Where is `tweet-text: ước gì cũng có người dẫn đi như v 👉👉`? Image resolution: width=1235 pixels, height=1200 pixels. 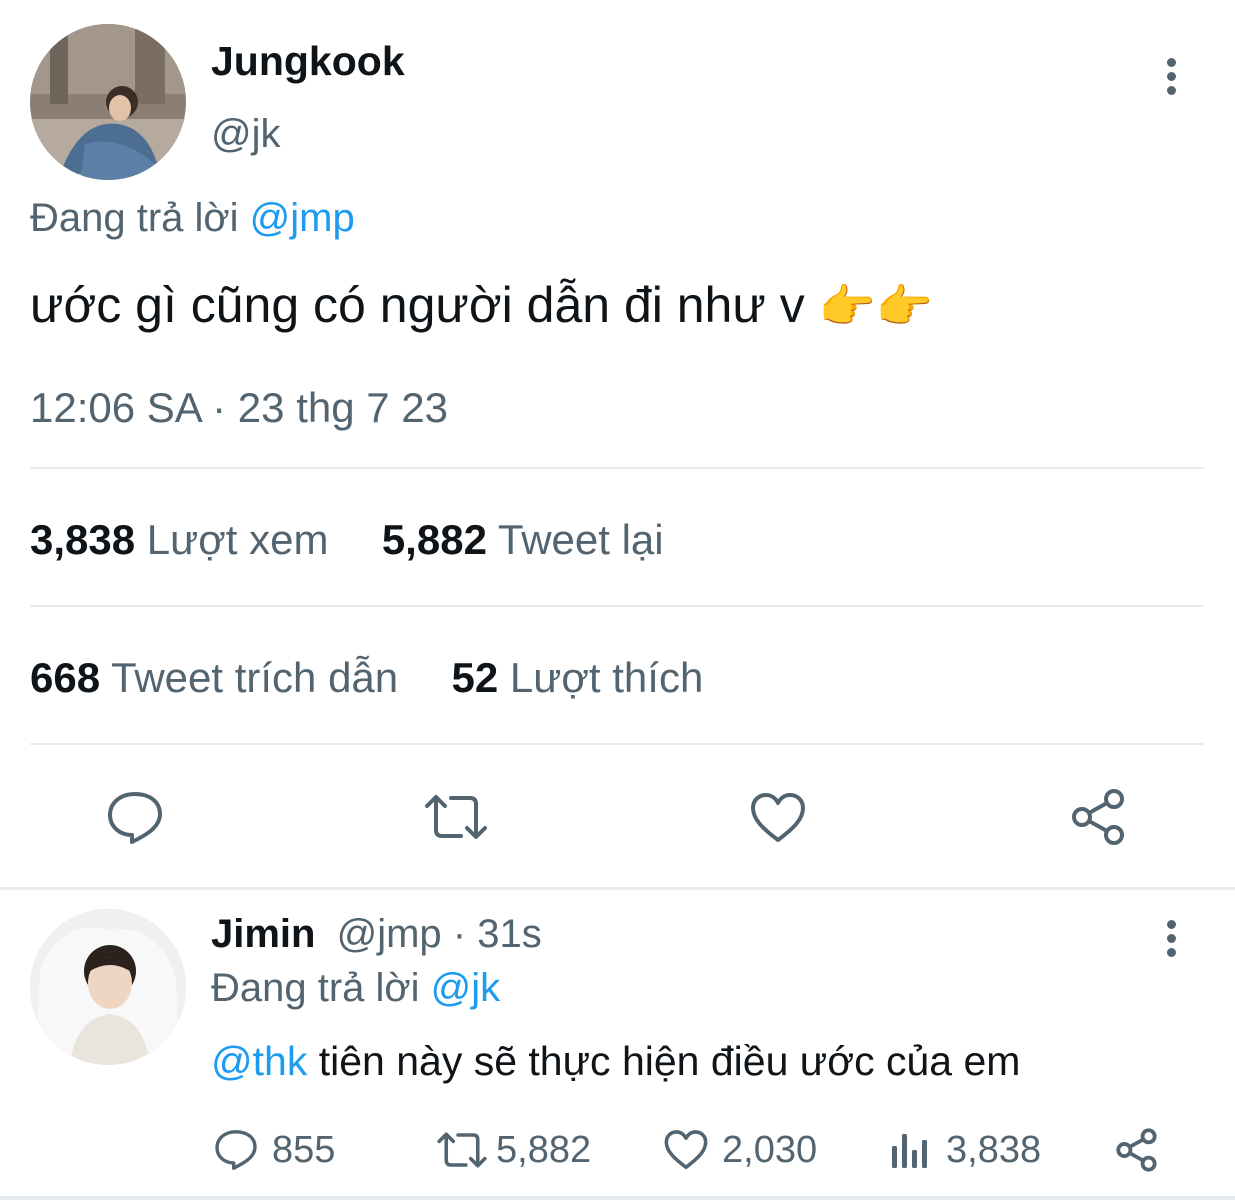
tweet-text: ước gì cũng có người dẫn đi như v 👉👉 is located at coordinates (481, 305).